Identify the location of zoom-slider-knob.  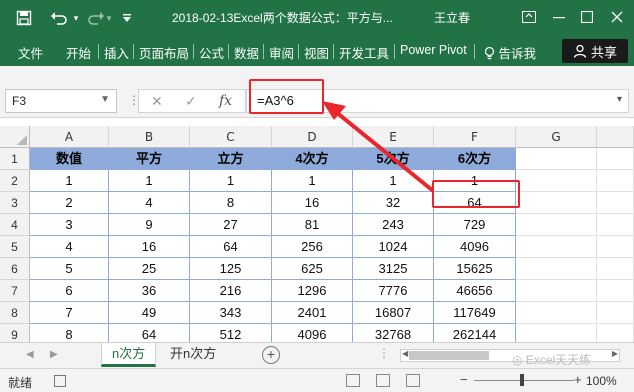
(522, 380).